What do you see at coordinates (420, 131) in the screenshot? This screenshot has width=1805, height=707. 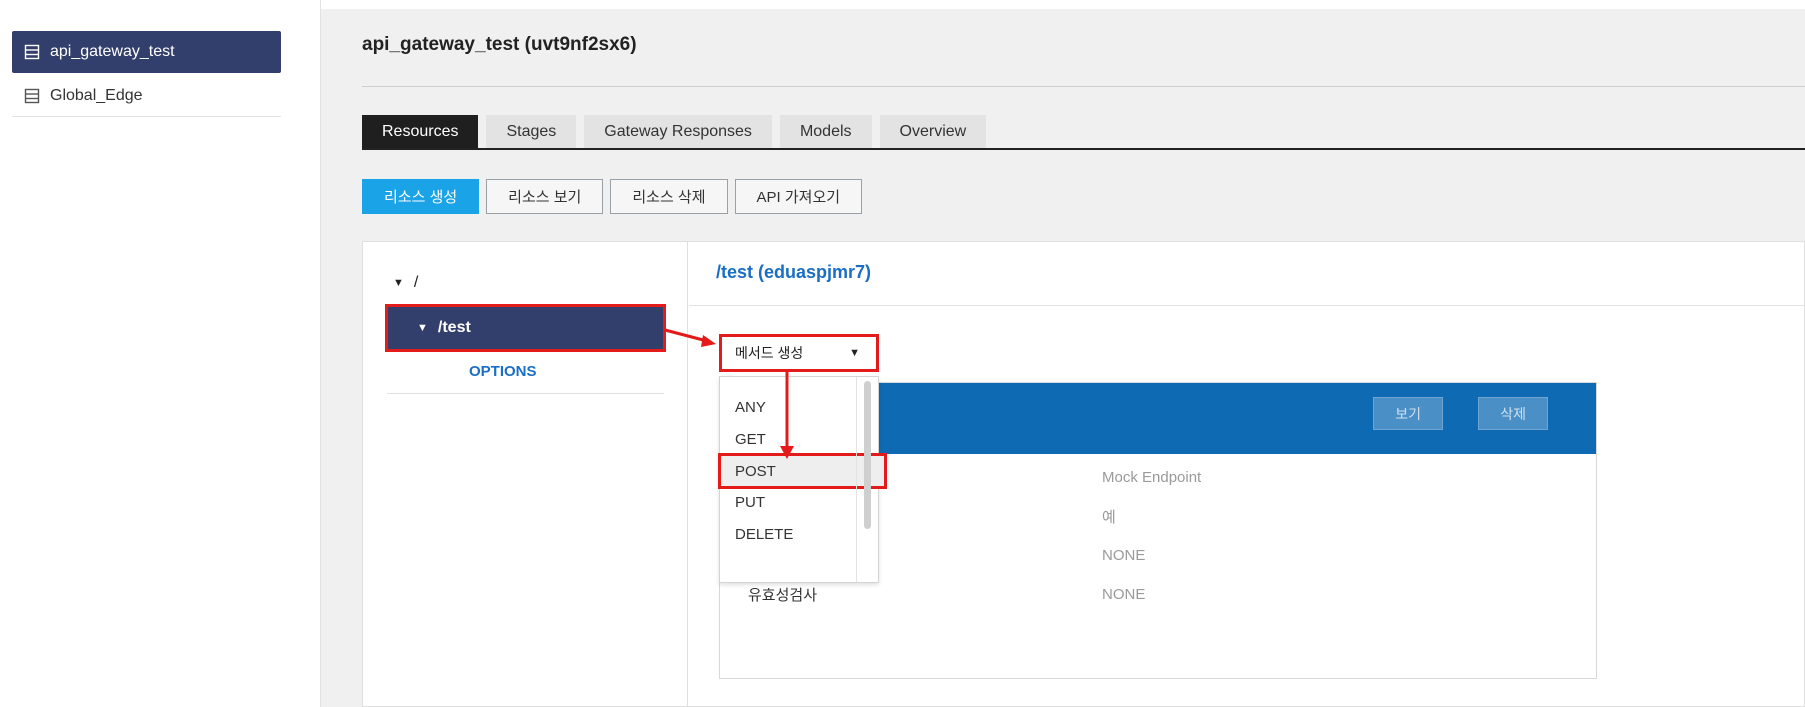 I see `tab-resources: Resources` at bounding box center [420, 131].